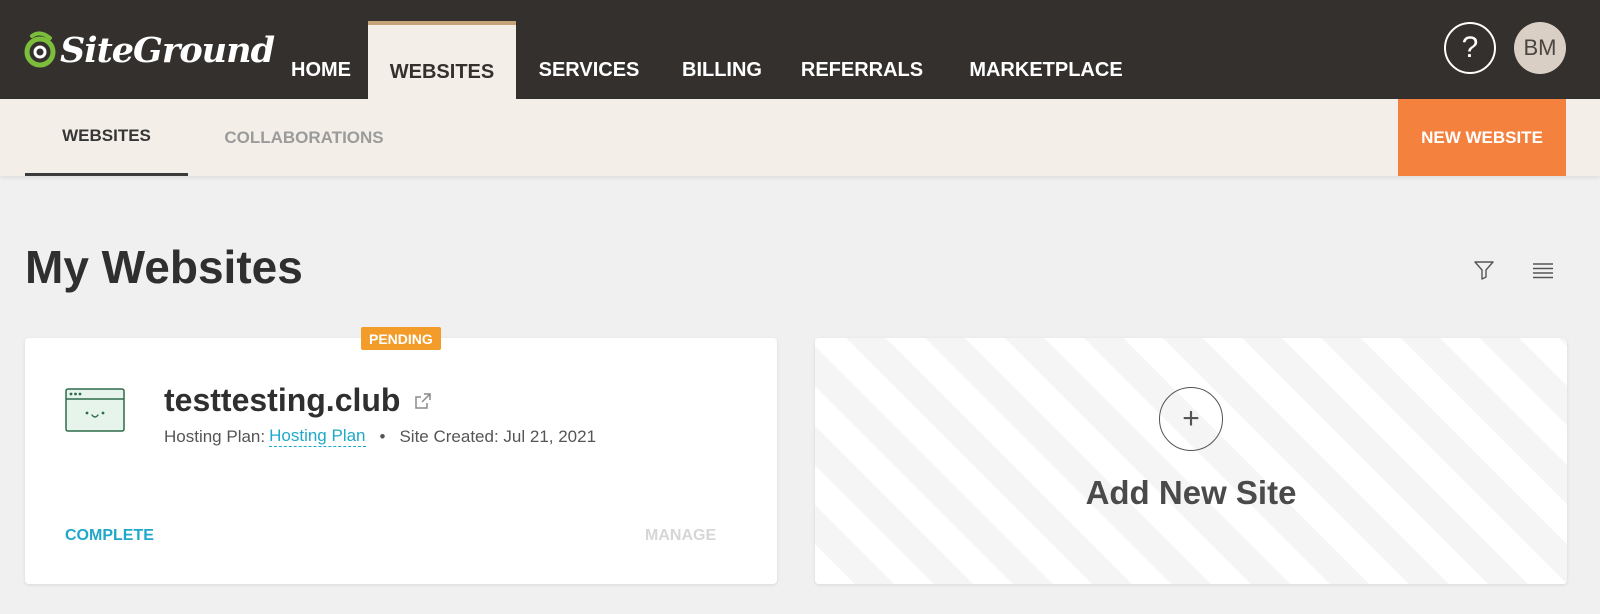 This screenshot has height=614, width=1600. I want to click on nav-tab-label: WEBSITES, so click(442, 71).